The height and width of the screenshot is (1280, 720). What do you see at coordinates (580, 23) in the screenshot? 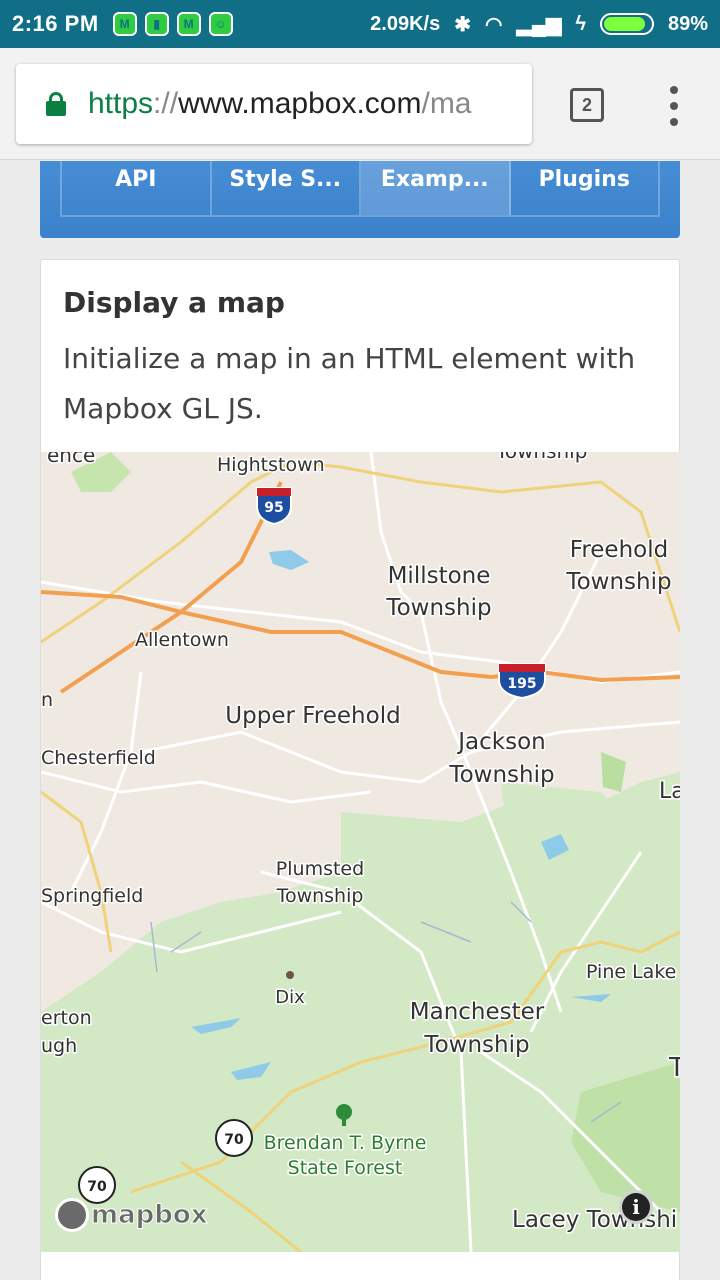
I see `charging-icon: ϟ` at bounding box center [580, 23].